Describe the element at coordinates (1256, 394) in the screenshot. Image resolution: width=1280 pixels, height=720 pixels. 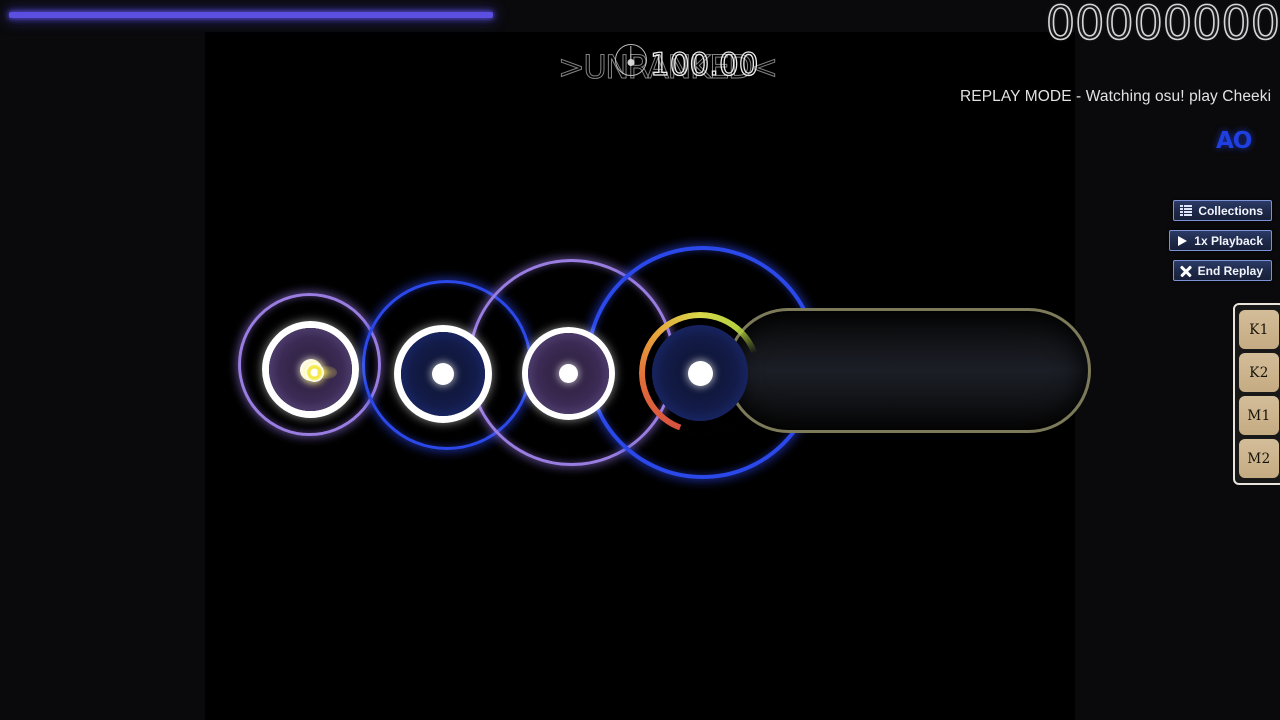
I see `key-overlay: K1 K2 M1 M2` at that location.